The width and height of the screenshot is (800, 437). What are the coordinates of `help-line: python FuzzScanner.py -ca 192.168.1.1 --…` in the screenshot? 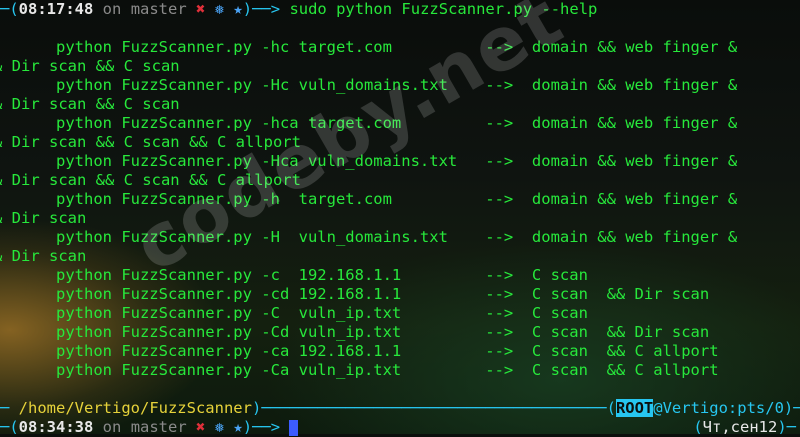 It's located at (359, 351).